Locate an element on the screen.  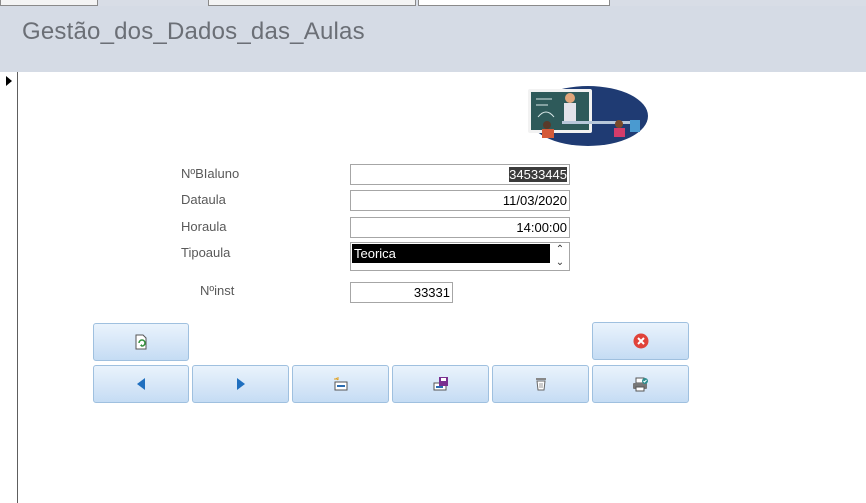
ninst-field: 33331 is located at coordinates (401, 292).